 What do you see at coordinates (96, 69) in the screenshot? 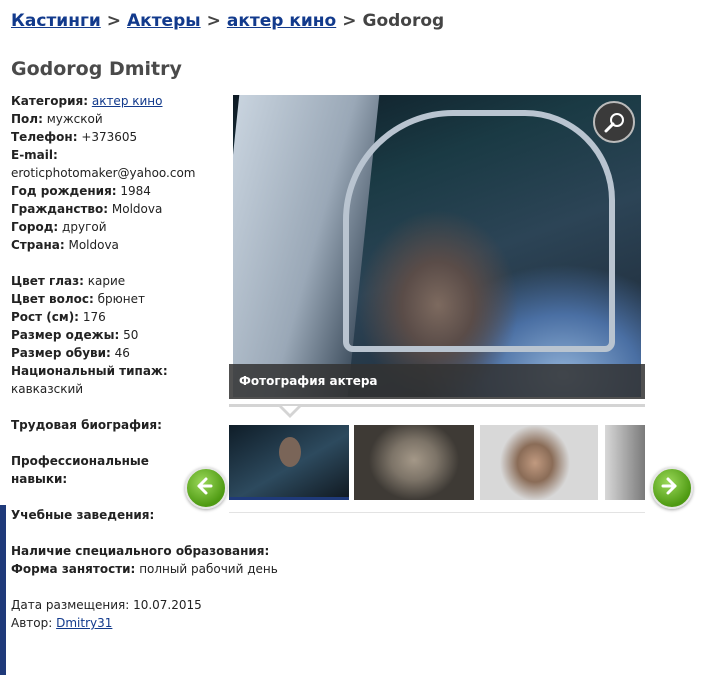
I see `page-title: Godorog Dmitry` at bounding box center [96, 69].